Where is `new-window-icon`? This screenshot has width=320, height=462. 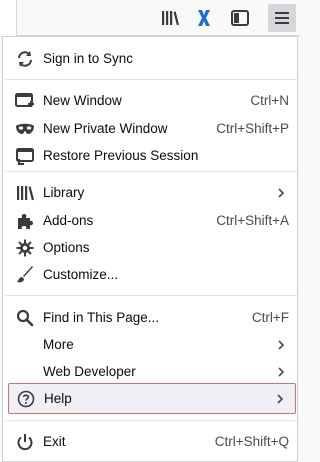
new-window-icon is located at coordinates (25, 101).